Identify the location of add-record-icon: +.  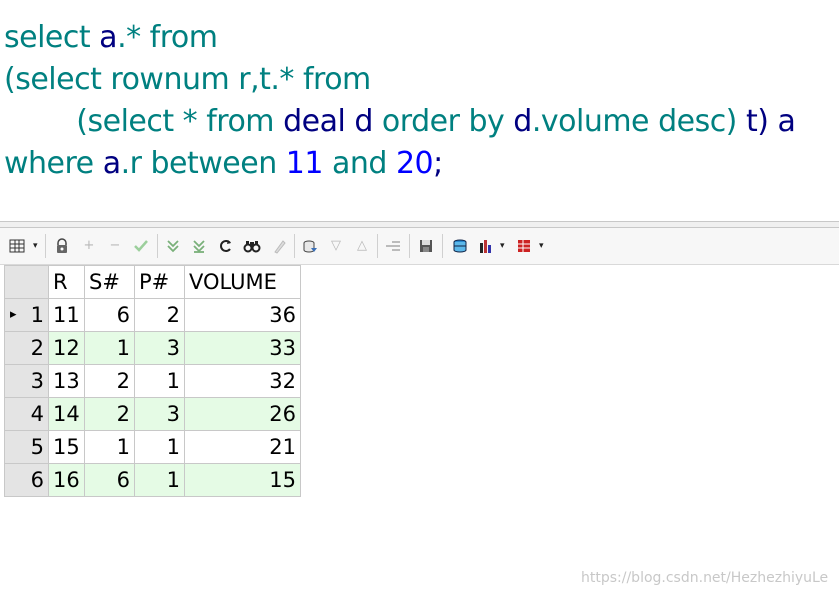
(89, 246).